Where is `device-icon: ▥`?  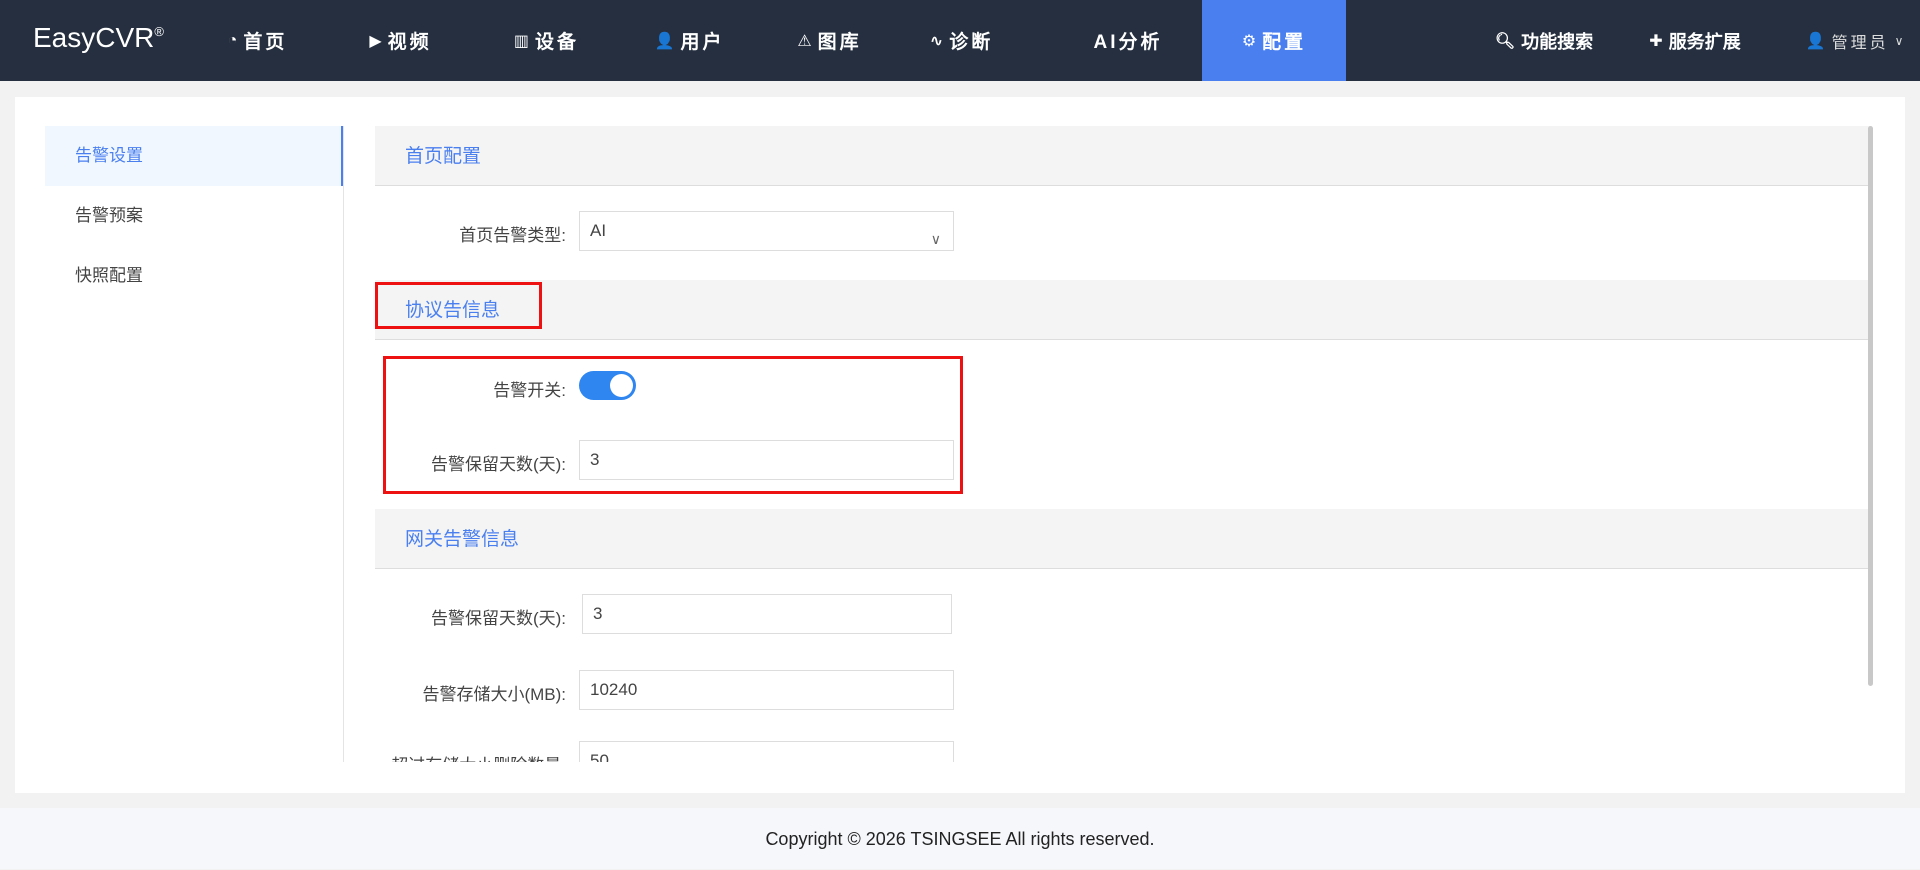 device-icon: ▥ is located at coordinates (521, 41).